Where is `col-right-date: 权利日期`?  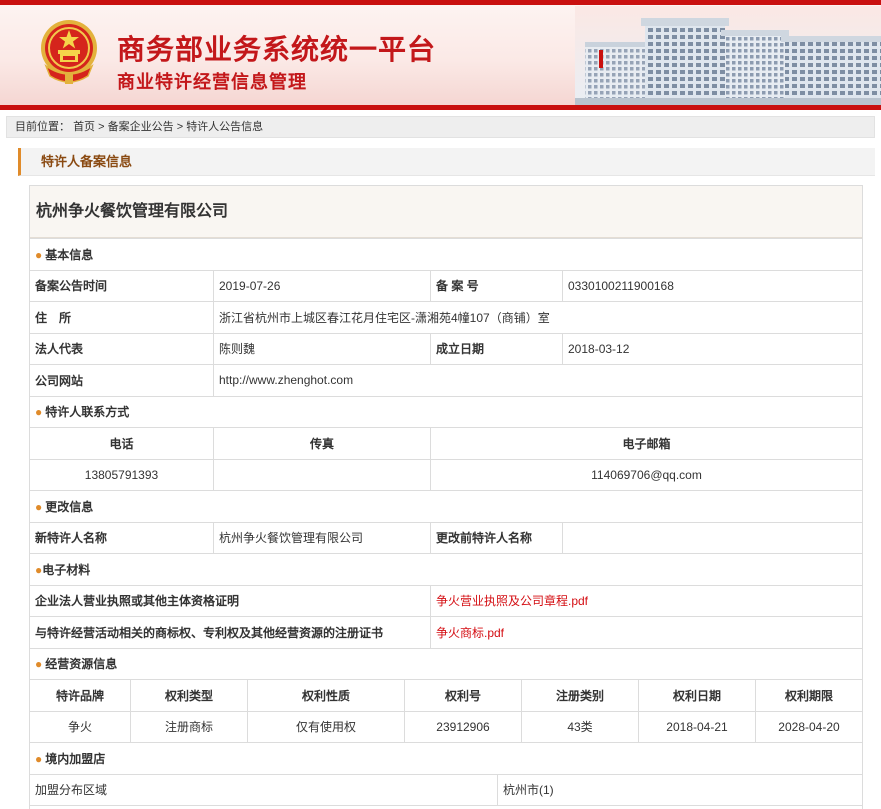 col-right-date: 权利日期 is located at coordinates (697, 695).